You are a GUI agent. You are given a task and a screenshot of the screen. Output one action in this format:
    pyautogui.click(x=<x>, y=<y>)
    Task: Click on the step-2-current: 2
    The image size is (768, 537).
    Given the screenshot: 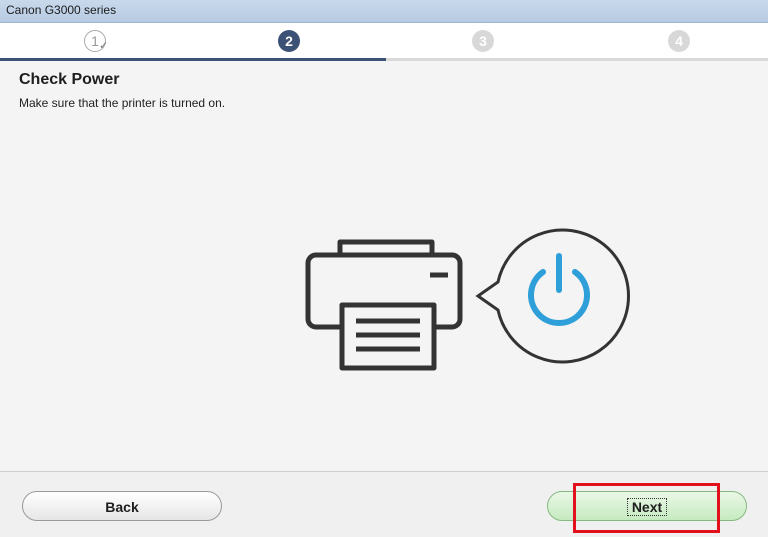 What is the action you would take?
    pyautogui.click(x=289, y=41)
    